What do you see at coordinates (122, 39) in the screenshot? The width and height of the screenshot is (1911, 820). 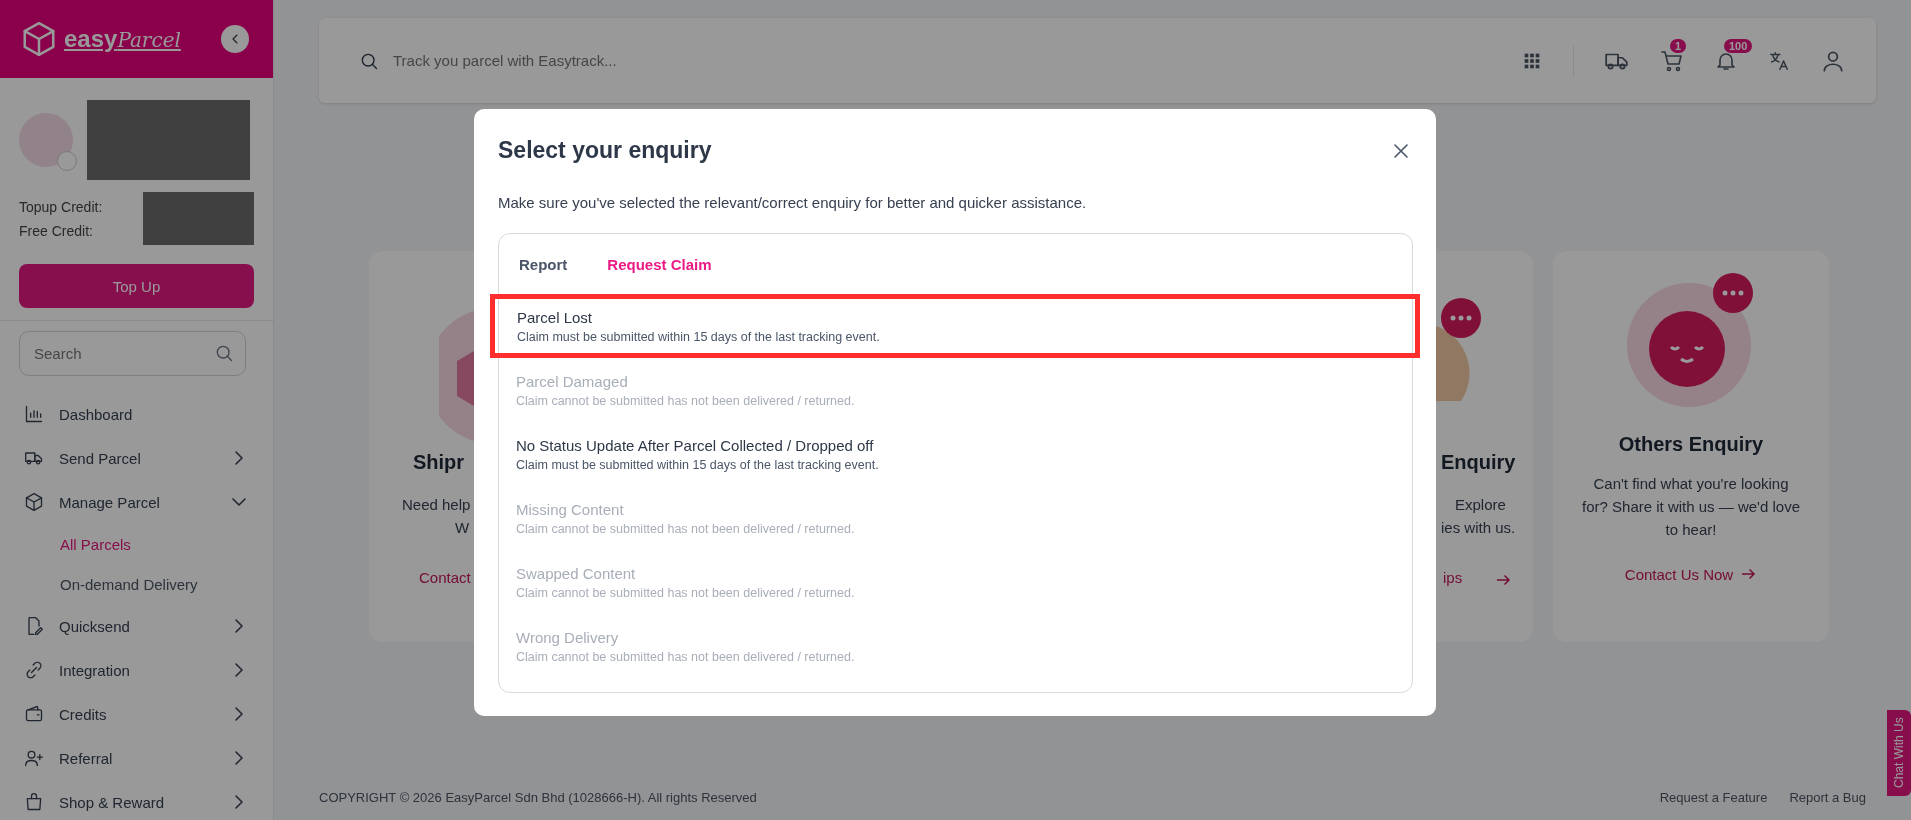 I see `logo-wordmark: easyParcel` at bounding box center [122, 39].